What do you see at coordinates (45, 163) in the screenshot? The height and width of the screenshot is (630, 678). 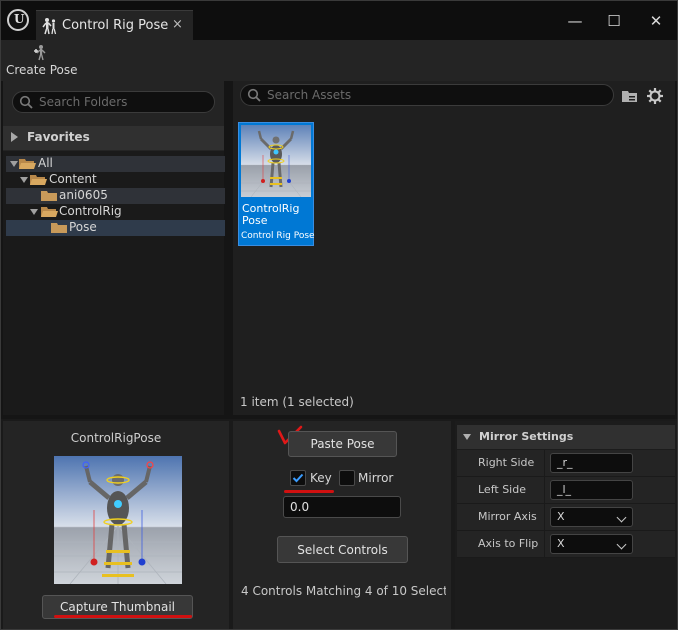 I see `tree-item-label: All` at bounding box center [45, 163].